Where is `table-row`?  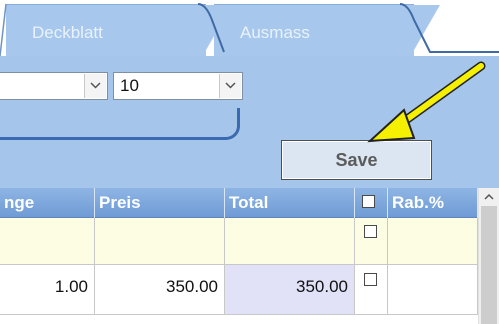 table-row is located at coordinates (239, 241).